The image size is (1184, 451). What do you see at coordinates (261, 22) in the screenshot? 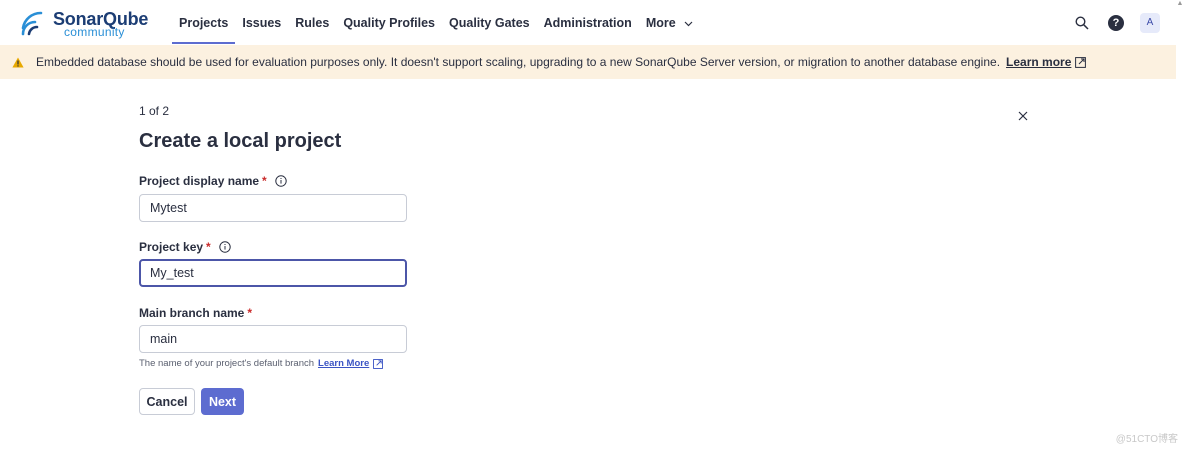
I see `nav-issues: Issues` at bounding box center [261, 22].